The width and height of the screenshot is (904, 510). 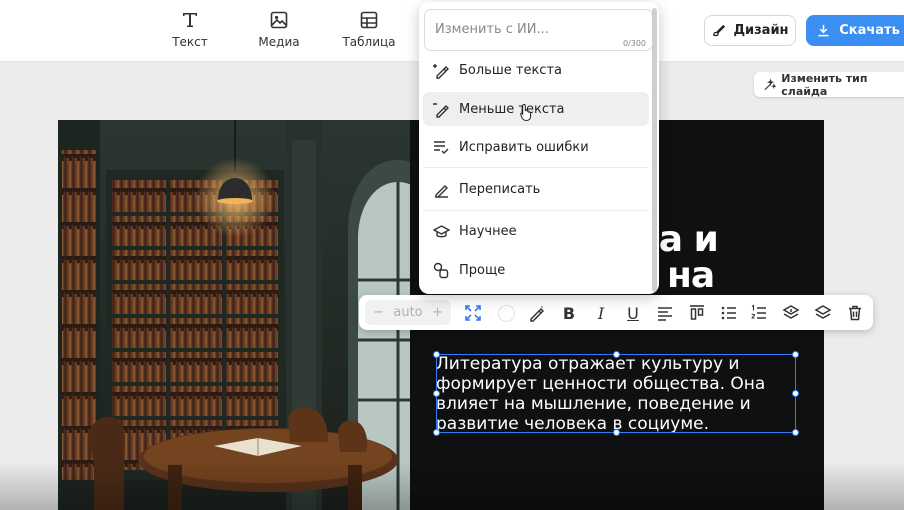 What do you see at coordinates (665, 313) in the screenshot?
I see `align-left-icon` at bounding box center [665, 313].